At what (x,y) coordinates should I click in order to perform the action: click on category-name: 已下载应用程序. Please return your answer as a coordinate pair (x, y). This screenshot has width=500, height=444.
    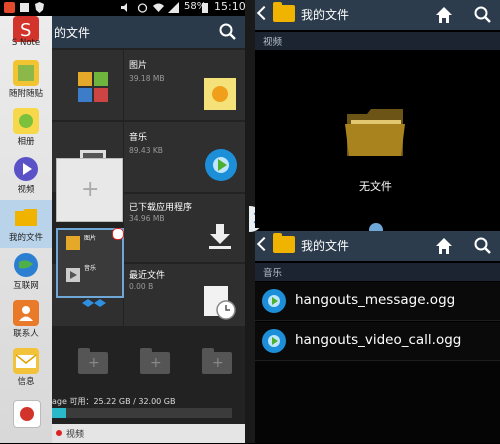
    Looking at the image, I should click on (161, 208).